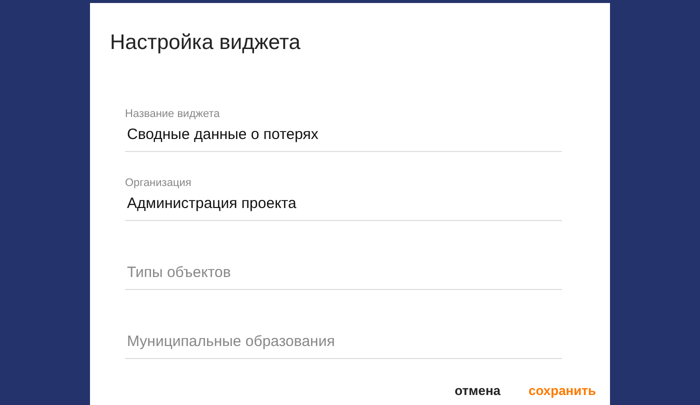  What do you see at coordinates (205, 43) in the screenshot?
I see `dialog-title: Настройка виджета` at bounding box center [205, 43].